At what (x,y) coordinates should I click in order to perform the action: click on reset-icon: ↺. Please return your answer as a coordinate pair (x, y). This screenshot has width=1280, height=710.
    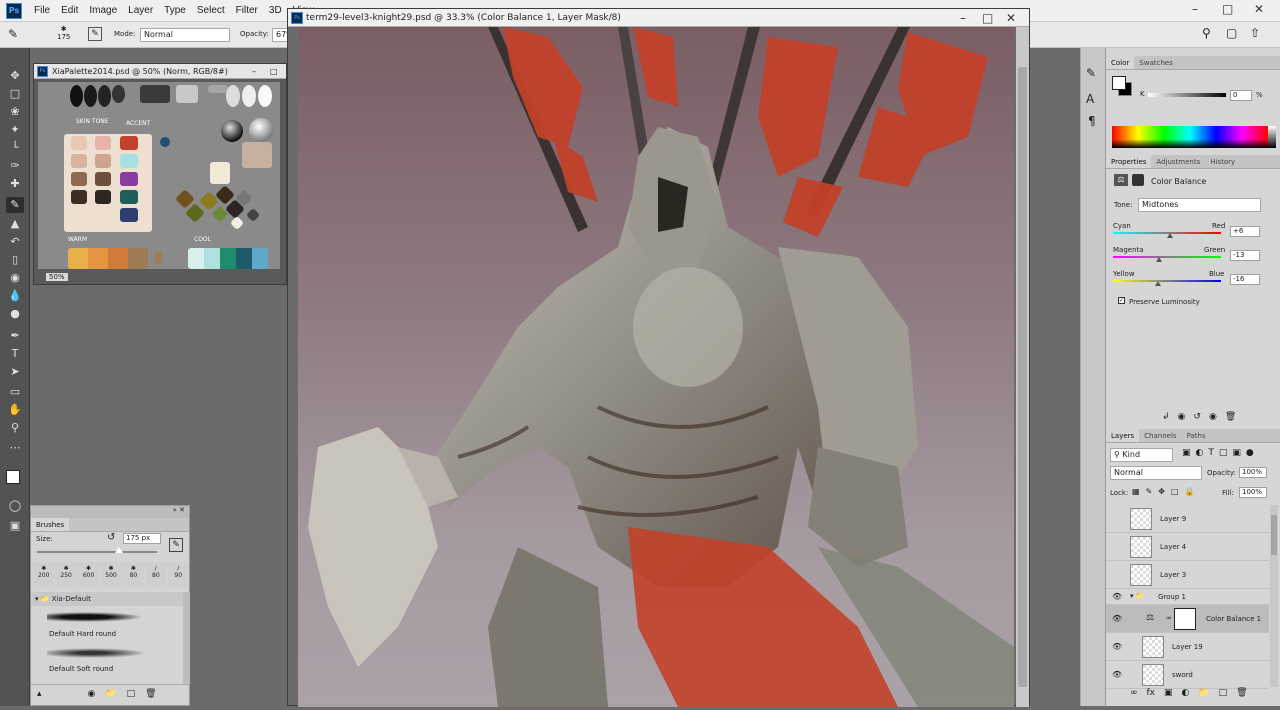
    Looking at the image, I should click on (111, 537).